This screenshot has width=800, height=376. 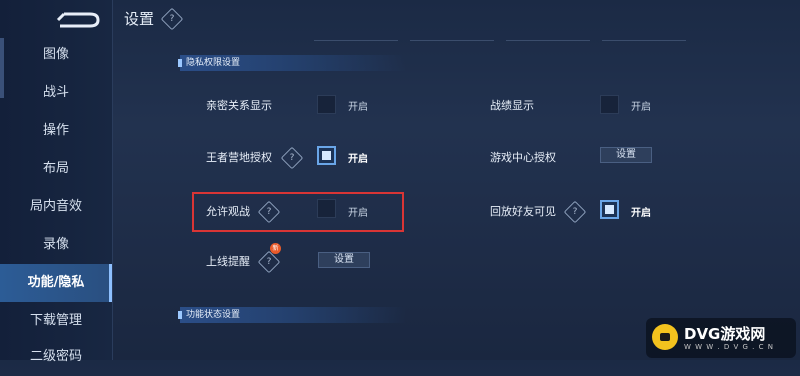 What do you see at coordinates (326, 104) in the screenshot?
I see `checkbox-intimate-display` at bounding box center [326, 104].